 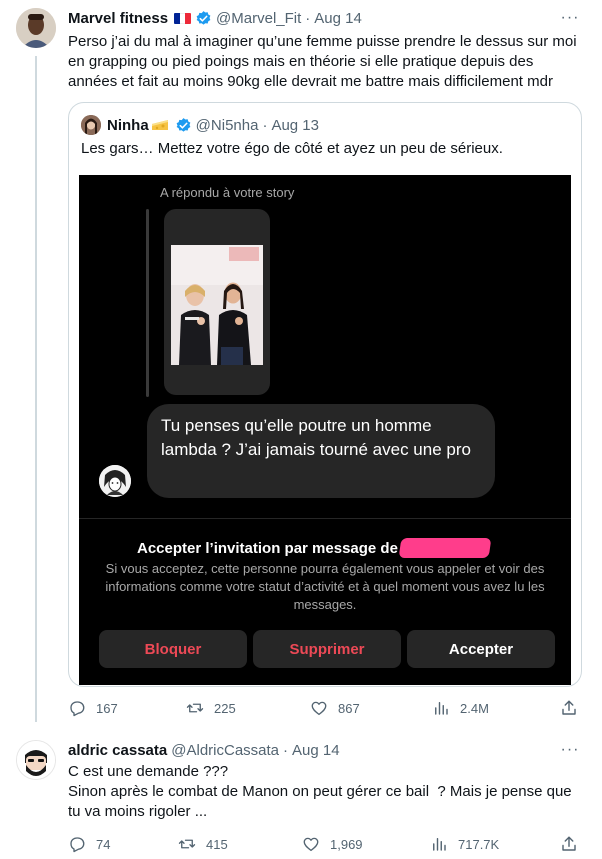 I want to click on french-flag-icon, so click(x=183, y=18).